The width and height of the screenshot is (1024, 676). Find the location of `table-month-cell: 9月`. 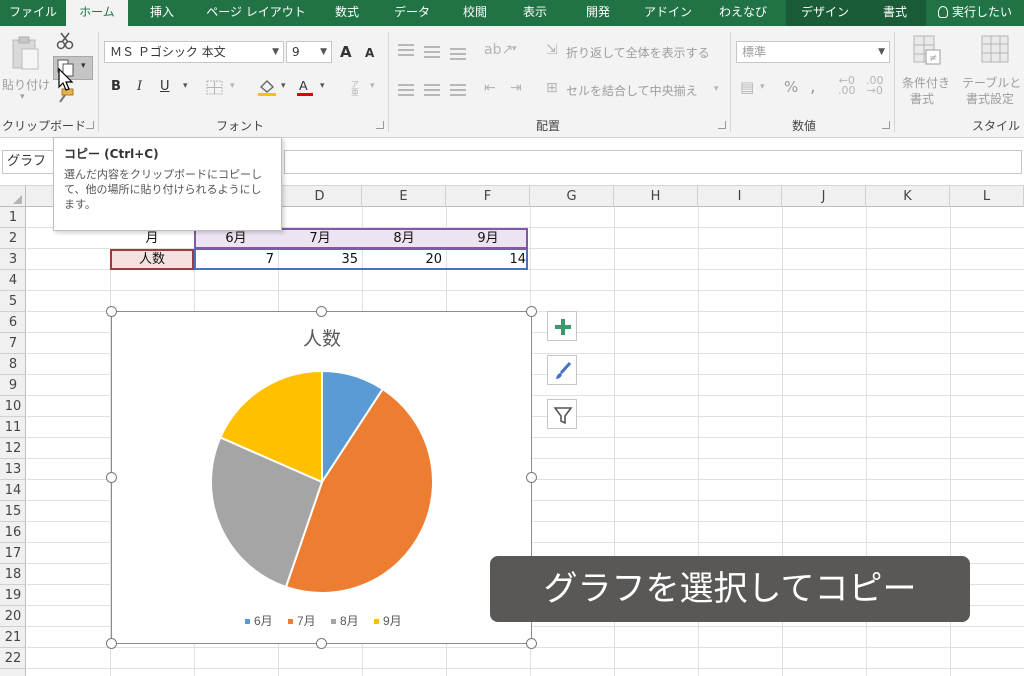

table-month-cell: 9月 is located at coordinates (488, 239).